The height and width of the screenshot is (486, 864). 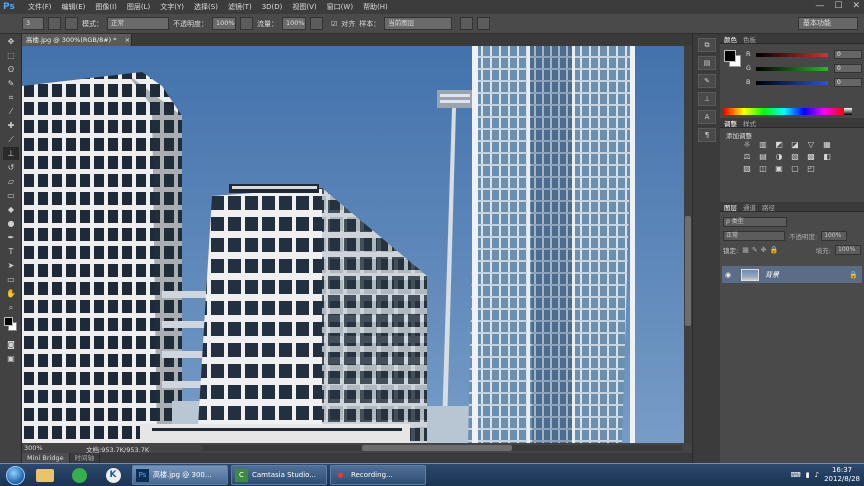 I want to click on layer-blend-mode-select: 正常, so click(x=754, y=235).